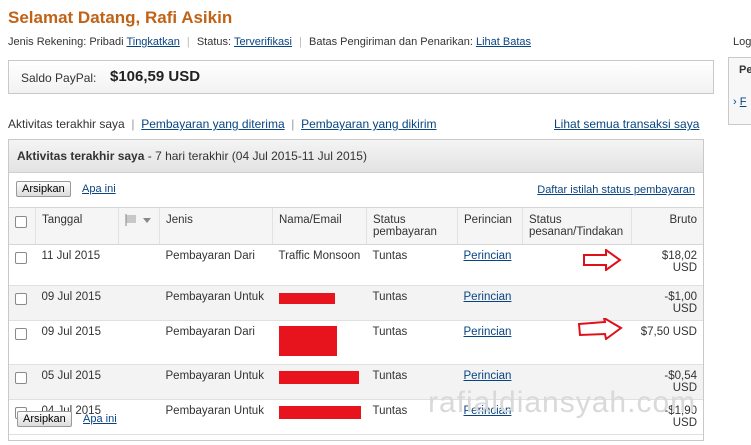 The width and height of the screenshot is (751, 445). Describe the element at coordinates (100, 419) in the screenshot. I see `what-is-this-link-bottom: Apa ini` at that location.